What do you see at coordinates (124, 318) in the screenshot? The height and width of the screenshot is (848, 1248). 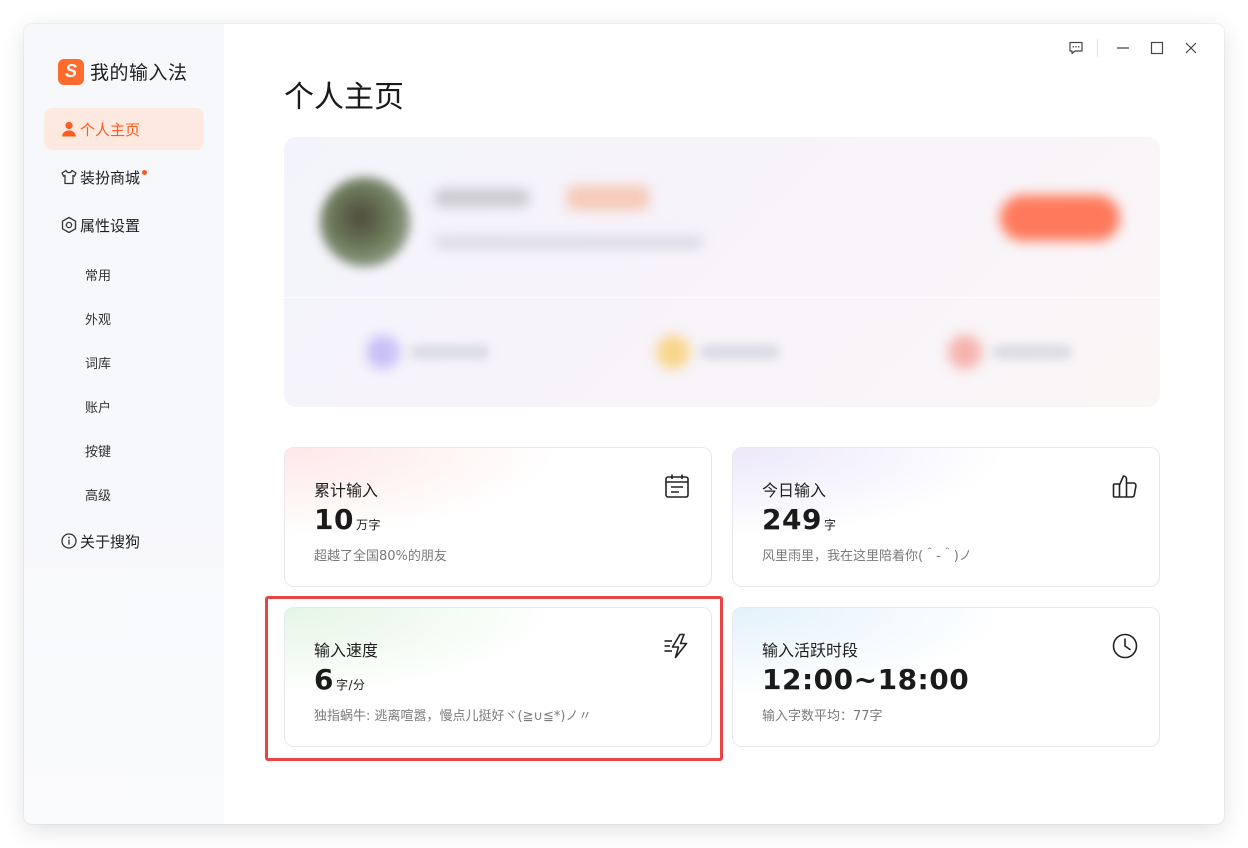 I see `sidebar-subitem-appearance: 外观` at bounding box center [124, 318].